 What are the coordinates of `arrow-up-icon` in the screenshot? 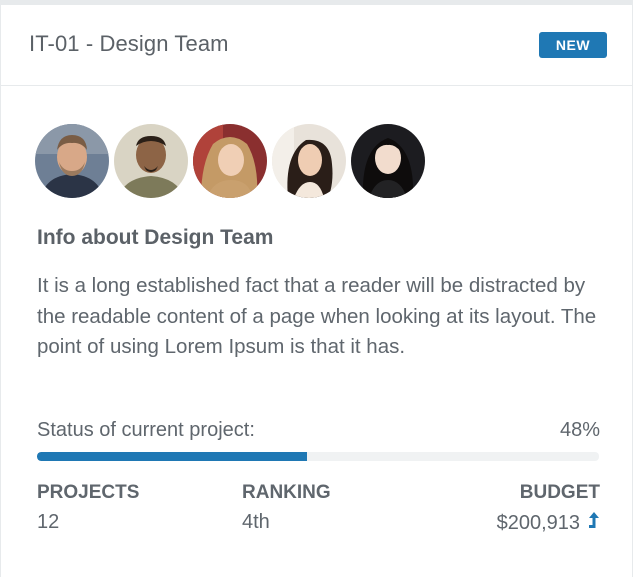 It's located at (594, 523).